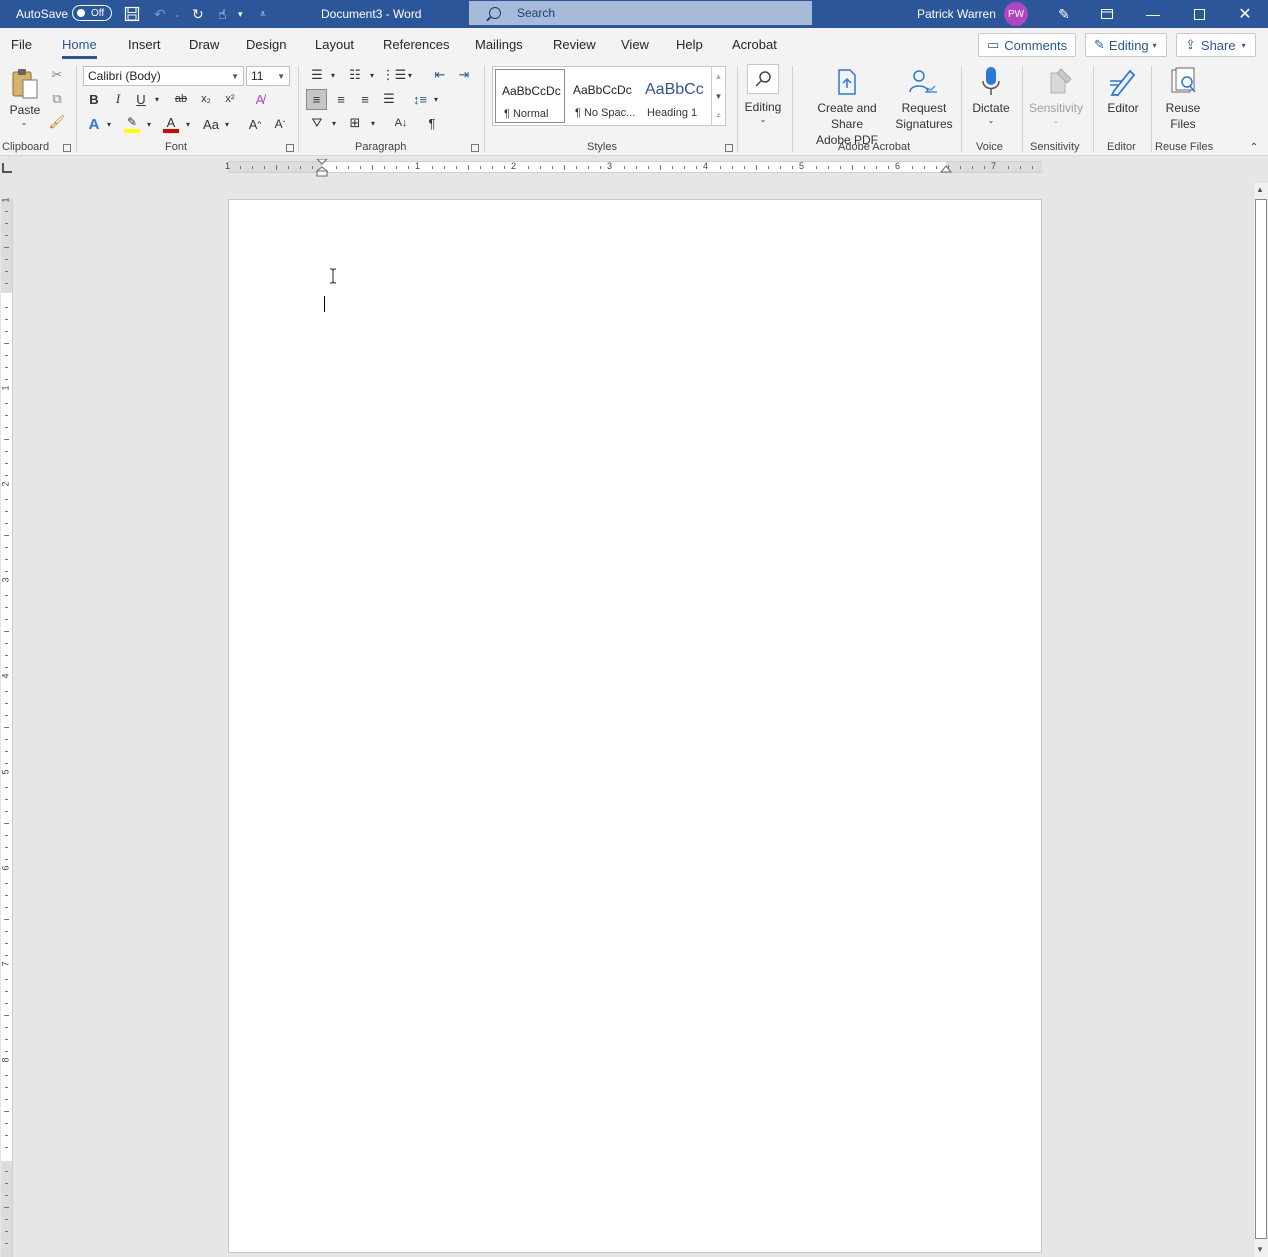 The width and height of the screenshot is (1268, 1257). Describe the element at coordinates (206, 99) in the screenshot. I see `subscript-icon: x₂` at that location.